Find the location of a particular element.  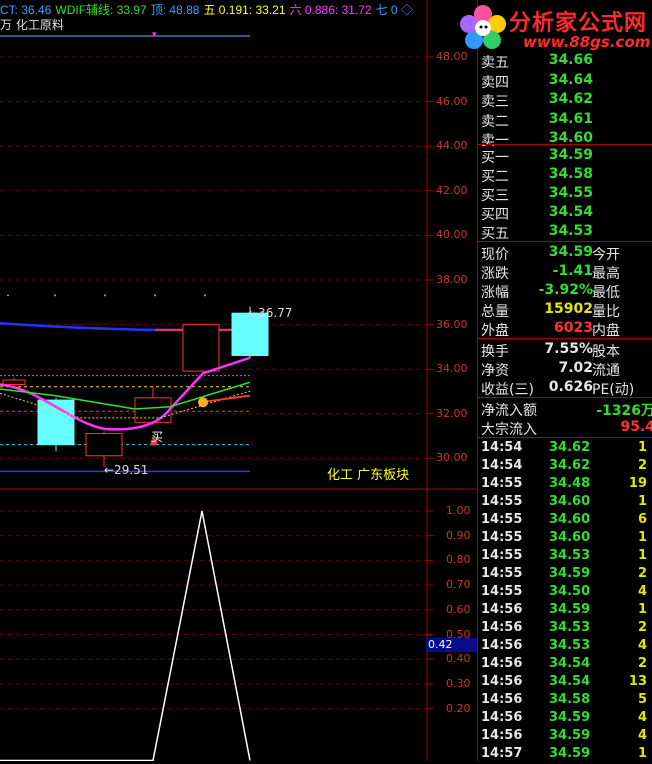

tick-time: 14:54 is located at coordinates (502, 447).